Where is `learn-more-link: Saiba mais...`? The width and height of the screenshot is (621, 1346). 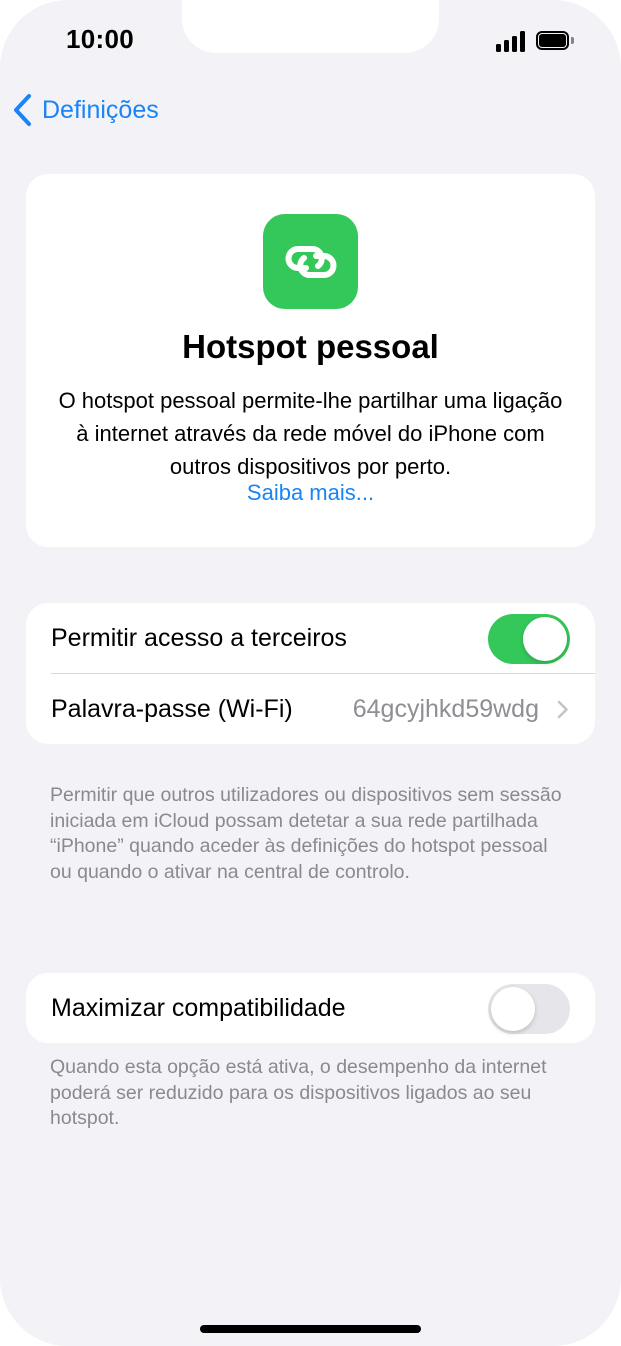
learn-more-link: Saiba mais... is located at coordinates (310, 493).